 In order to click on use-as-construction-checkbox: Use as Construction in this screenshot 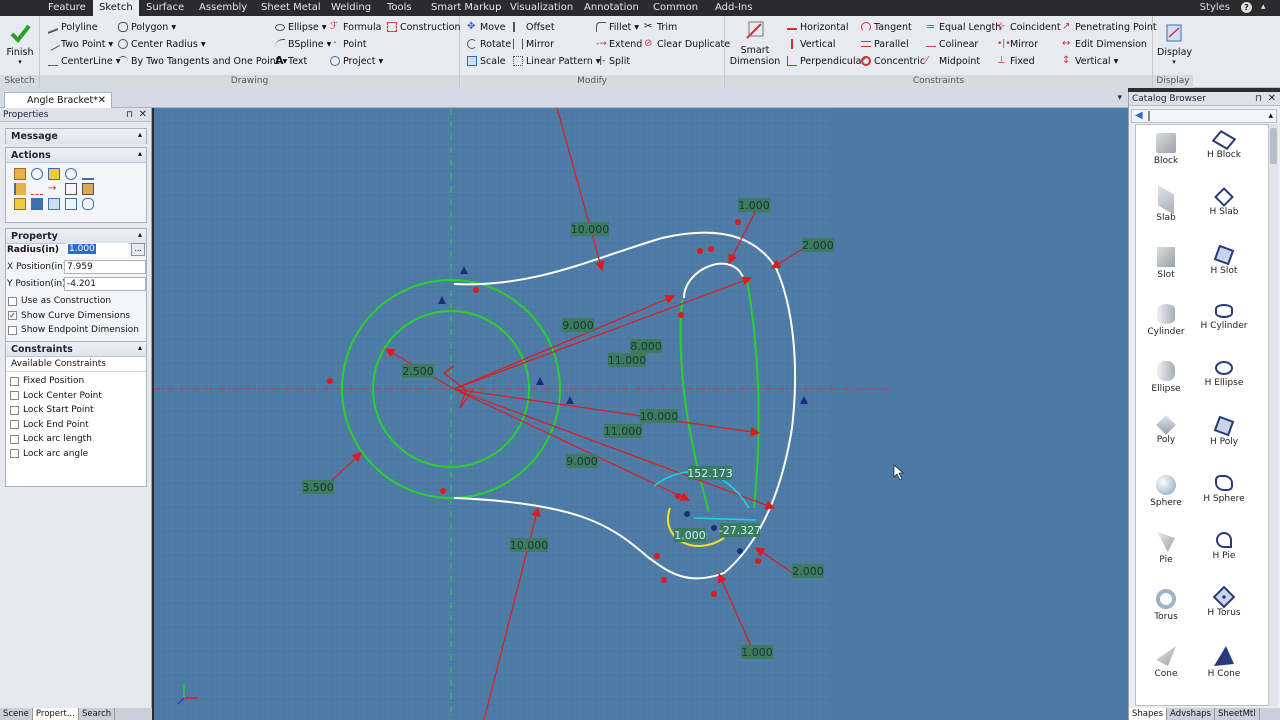, I will do `click(72, 301)`.